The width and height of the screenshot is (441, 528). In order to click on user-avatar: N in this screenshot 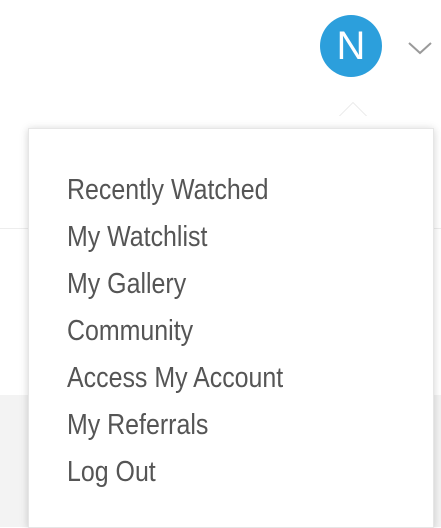, I will do `click(351, 46)`.